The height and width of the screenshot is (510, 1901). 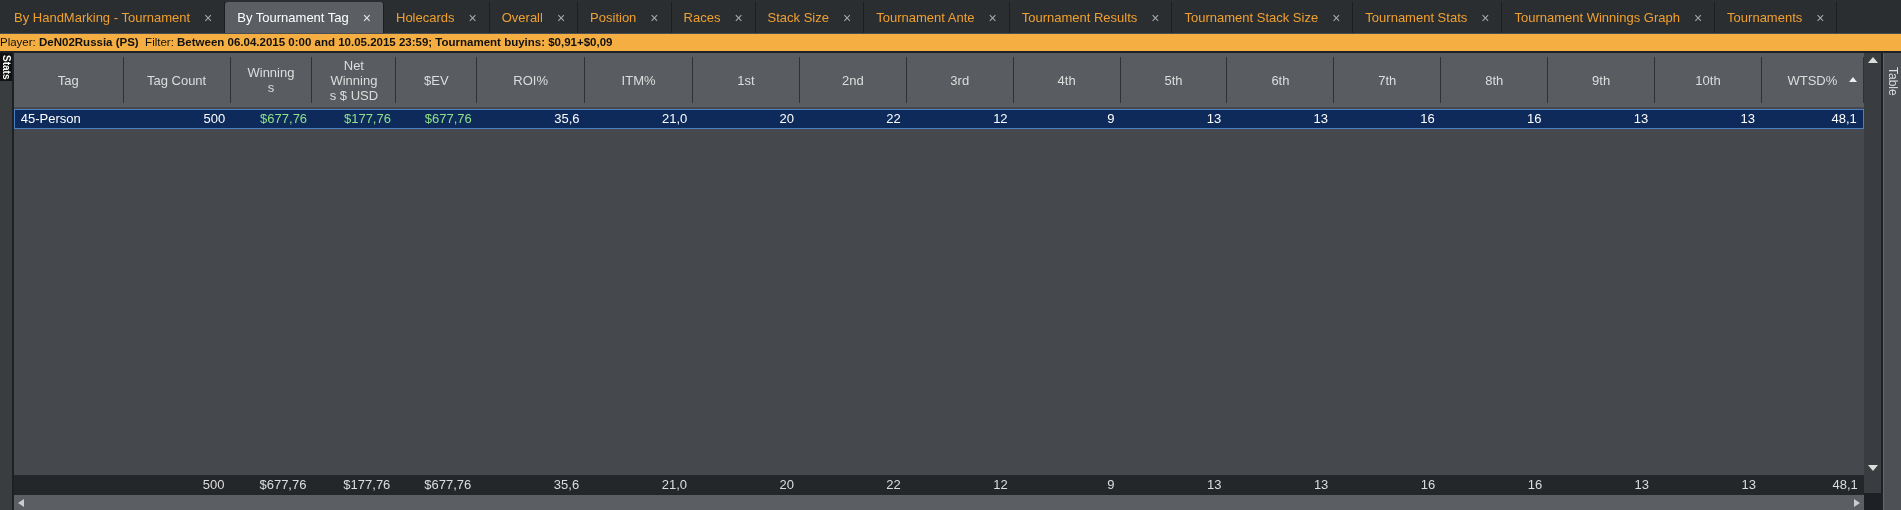 What do you see at coordinates (1174, 80) in the screenshot?
I see `column-header: 5th` at bounding box center [1174, 80].